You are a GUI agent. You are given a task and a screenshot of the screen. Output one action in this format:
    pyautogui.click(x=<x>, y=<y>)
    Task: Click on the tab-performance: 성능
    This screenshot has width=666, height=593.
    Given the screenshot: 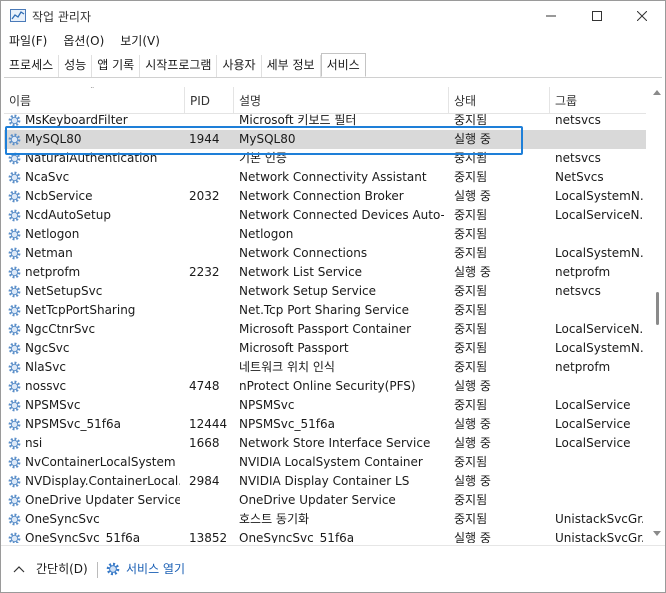 What is the action you would take?
    pyautogui.click(x=76, y=66)
    